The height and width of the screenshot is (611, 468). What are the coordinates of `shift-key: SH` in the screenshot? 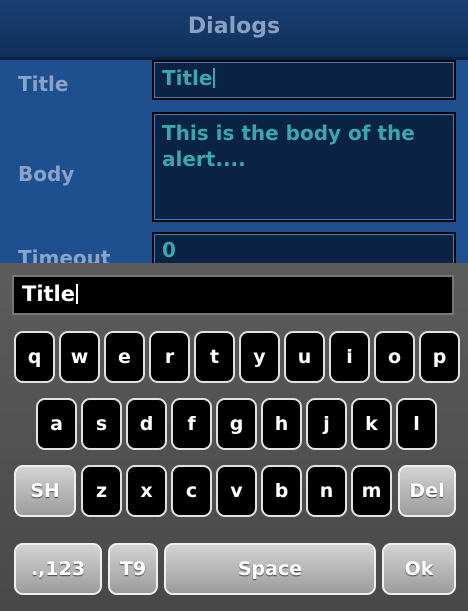 It's located at (45, 491).